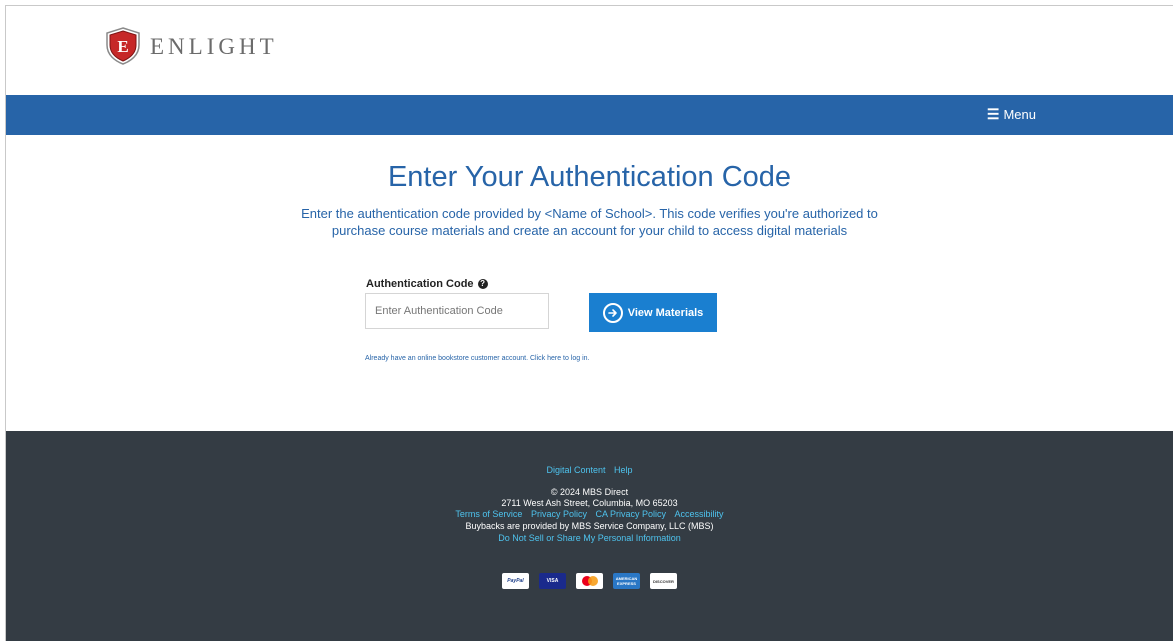  What do you see at coordinates (482, 284) in the screenshot?
I see `question-circle-icon: ?` at bounding box center [482, 284].